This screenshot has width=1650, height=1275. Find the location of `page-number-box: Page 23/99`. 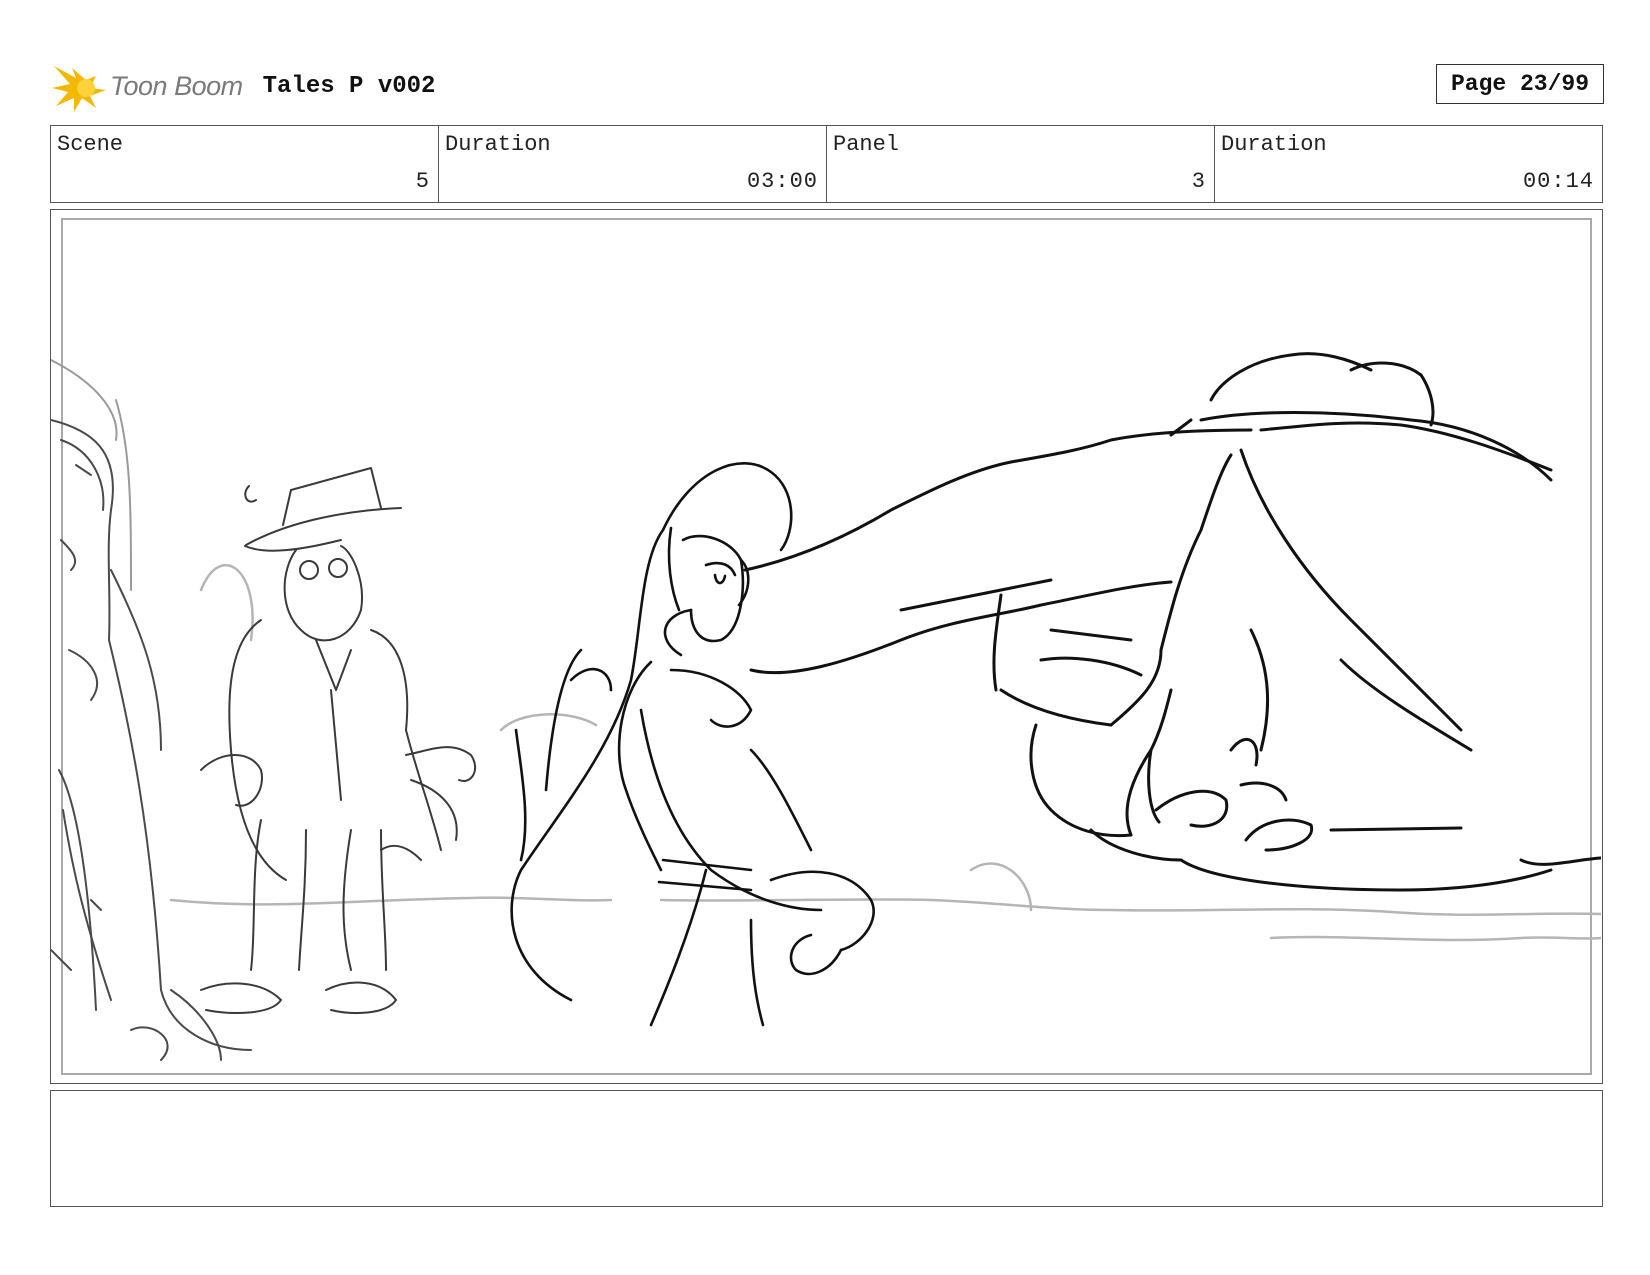

page-number-box: Page 23/99 is located at coordinates (1520, 84).